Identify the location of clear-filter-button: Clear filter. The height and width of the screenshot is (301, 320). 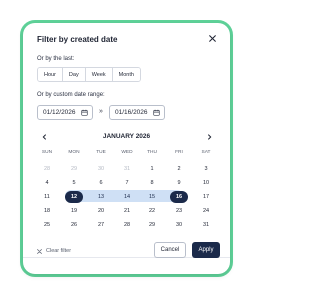
(54, 251).